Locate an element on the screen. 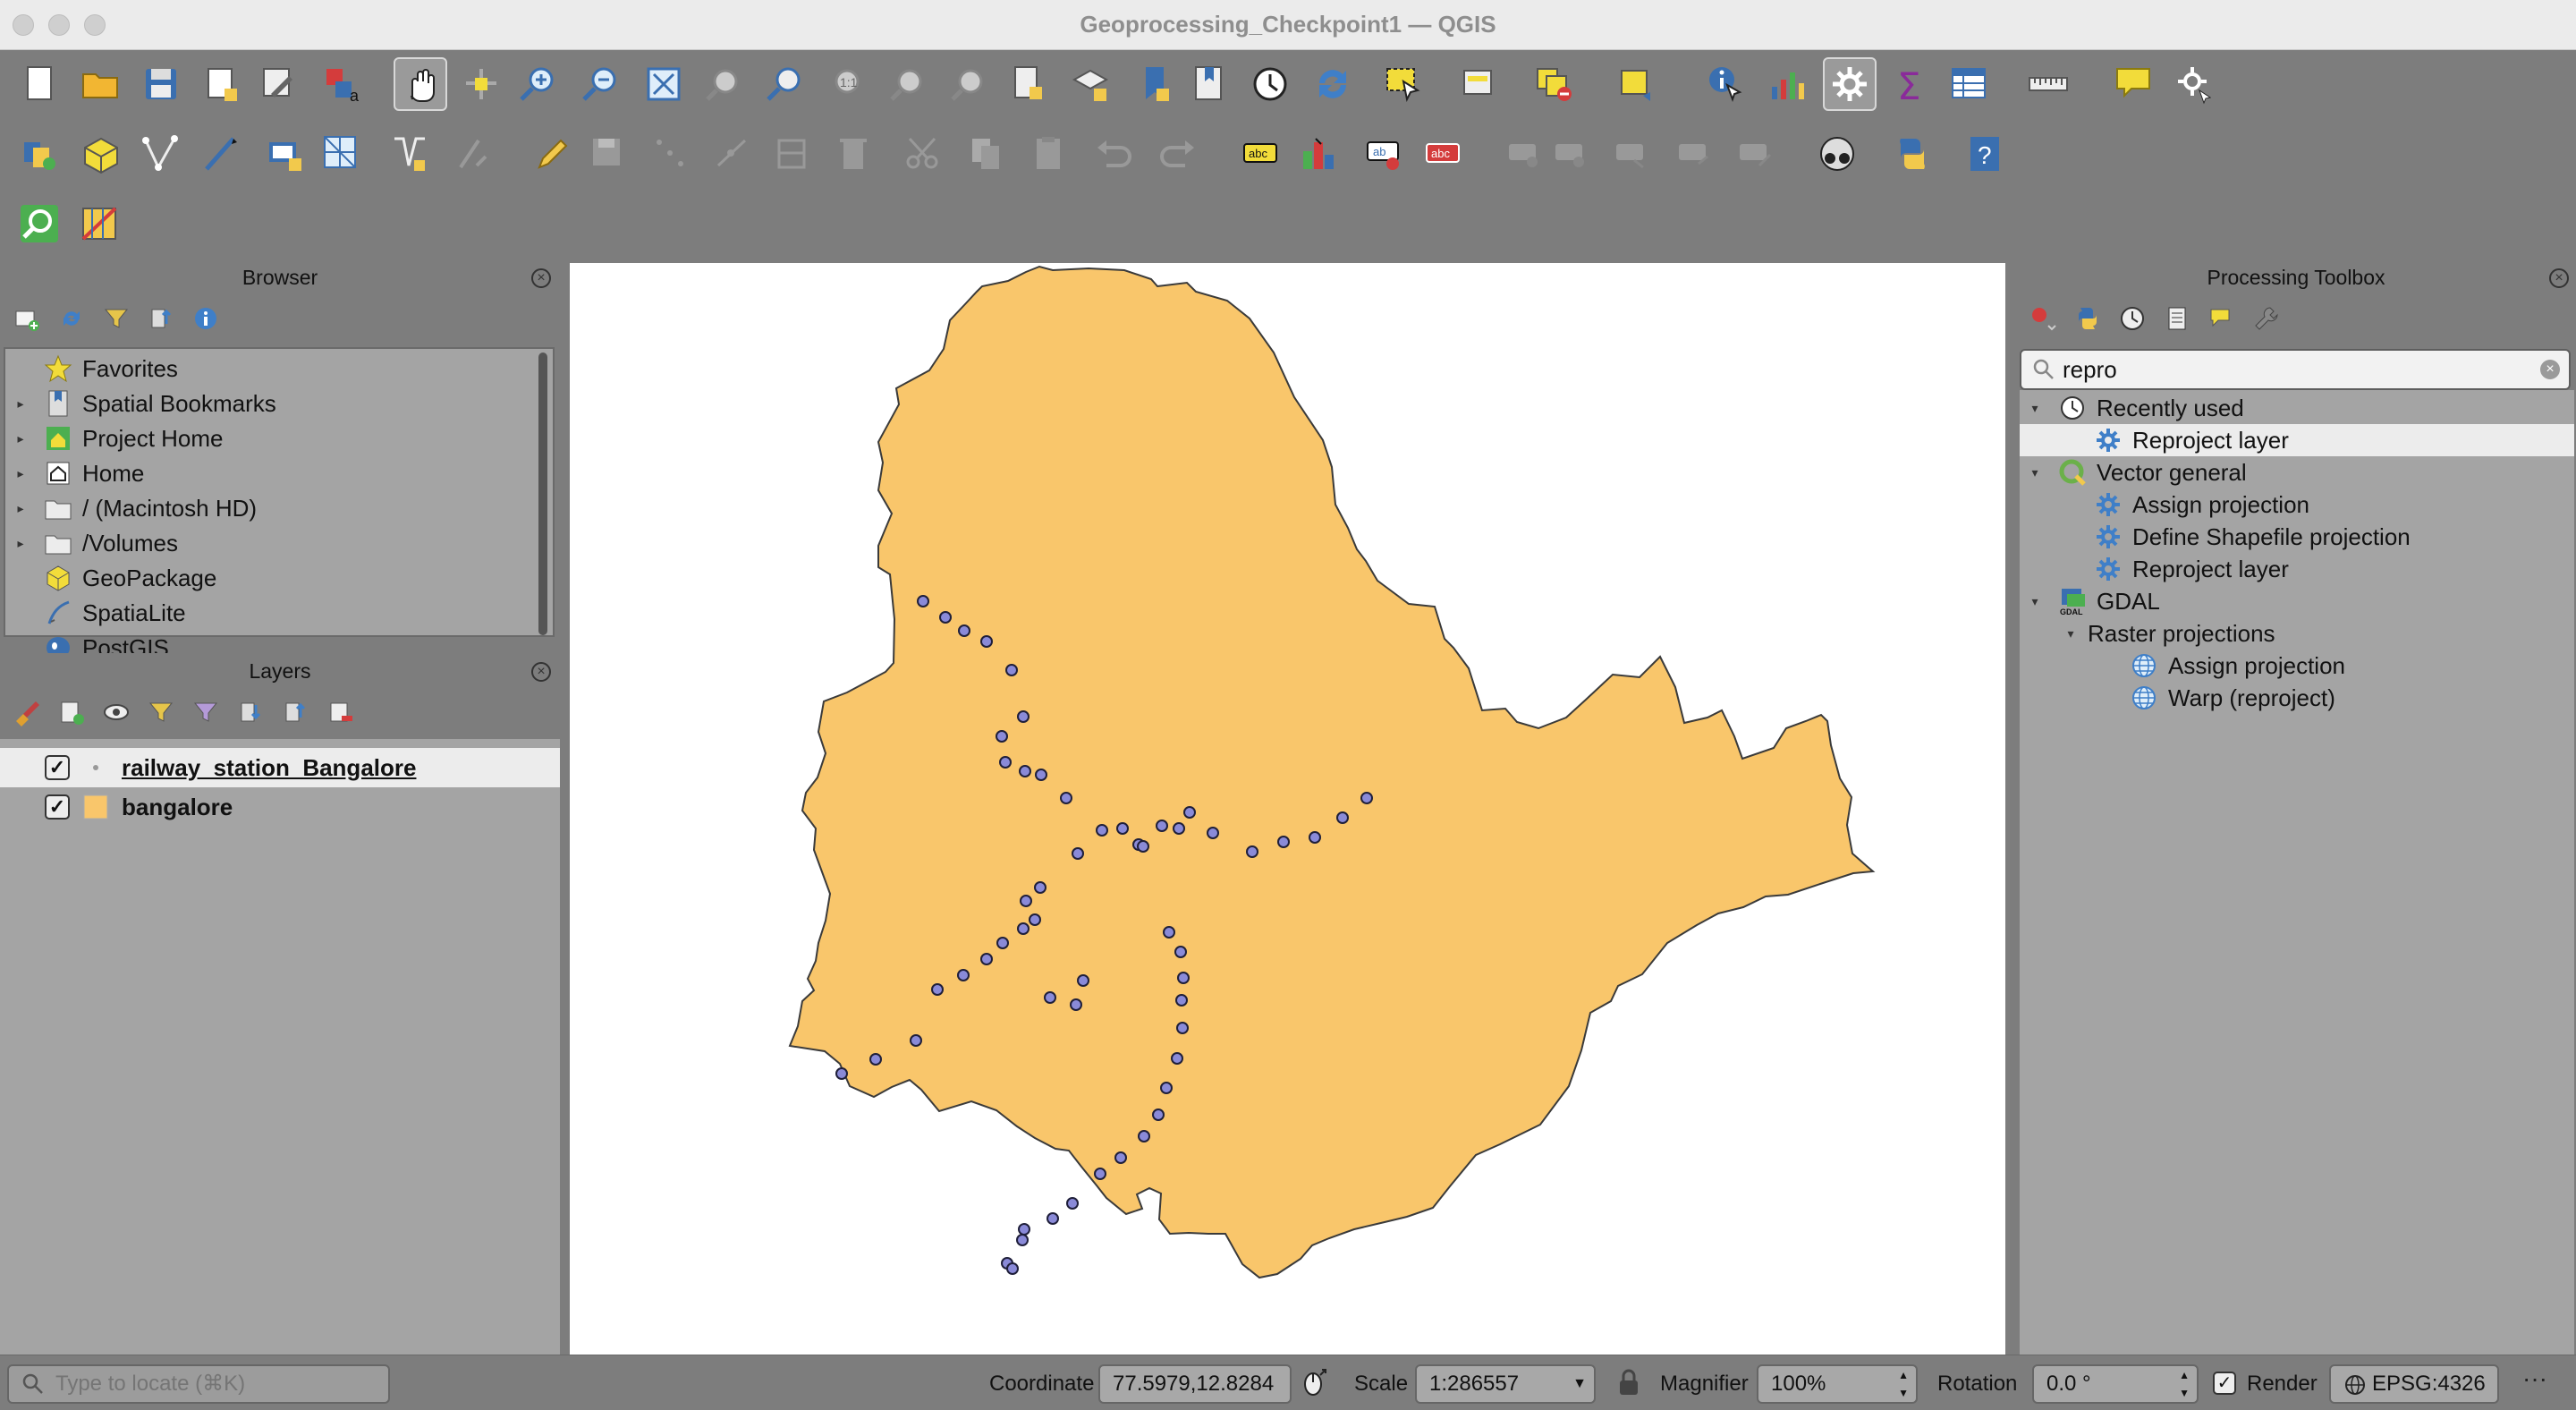 This screenshot has width=2576, height=1410. models-icon is located at coordinates (2043, 319).